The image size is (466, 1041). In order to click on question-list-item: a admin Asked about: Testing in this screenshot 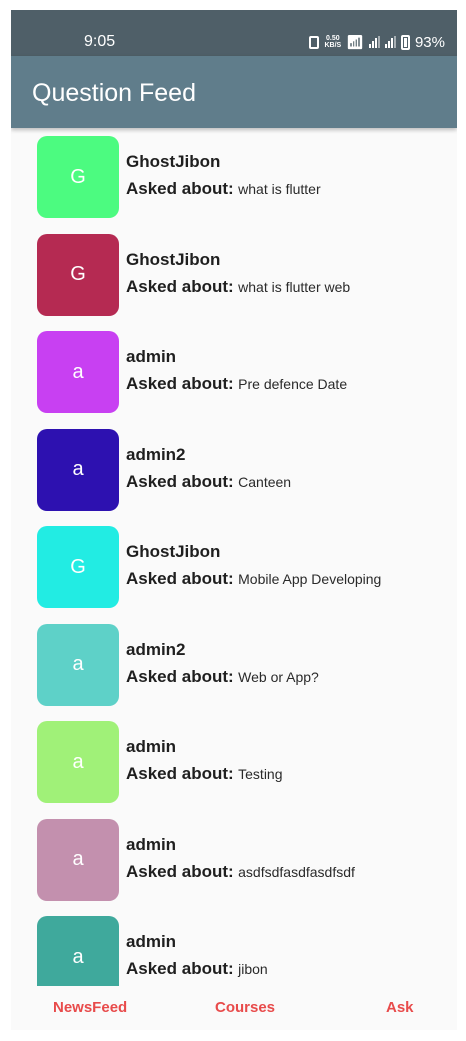, I will do `click(242, 762)`.